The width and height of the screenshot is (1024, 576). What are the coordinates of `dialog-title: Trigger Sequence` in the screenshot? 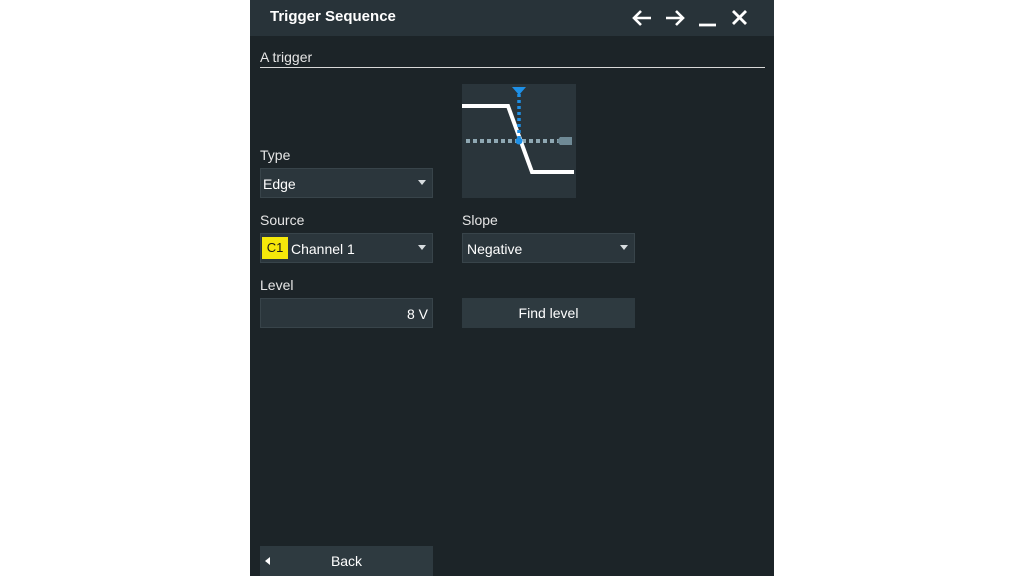 It's located at (333, 16).